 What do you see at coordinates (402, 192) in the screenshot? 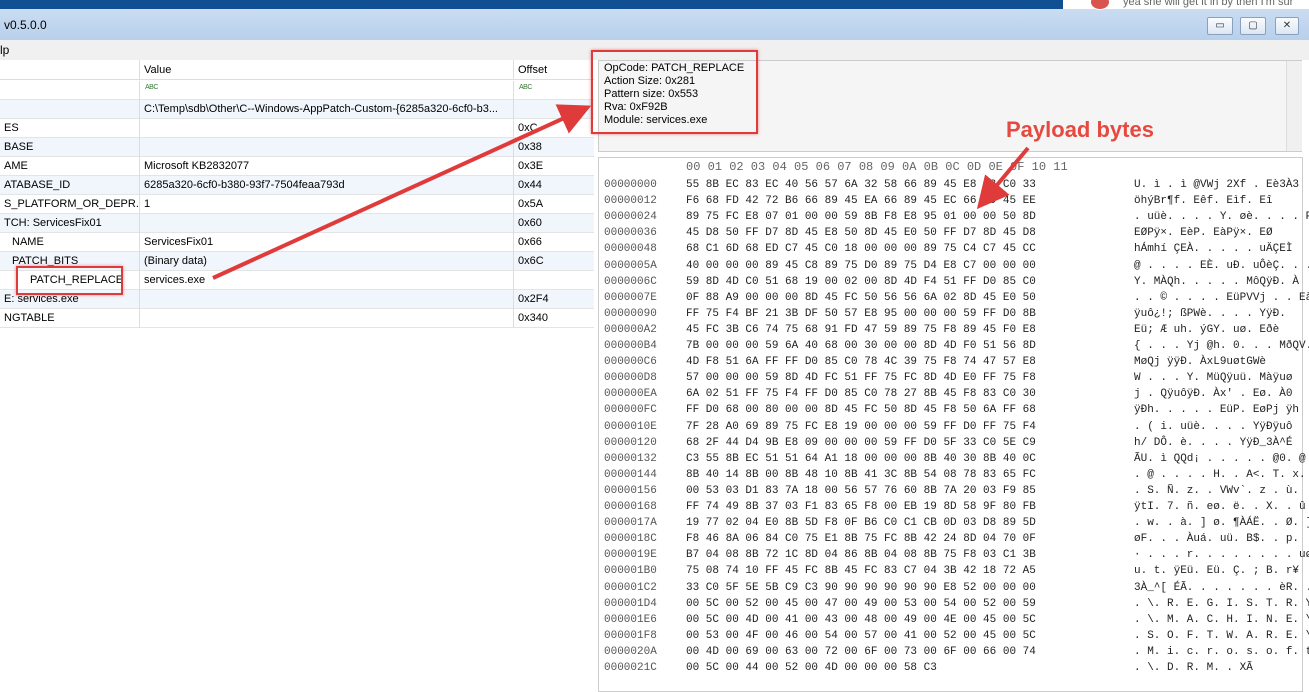
I see `arrow-to-info` at bounding box center [402, 192].